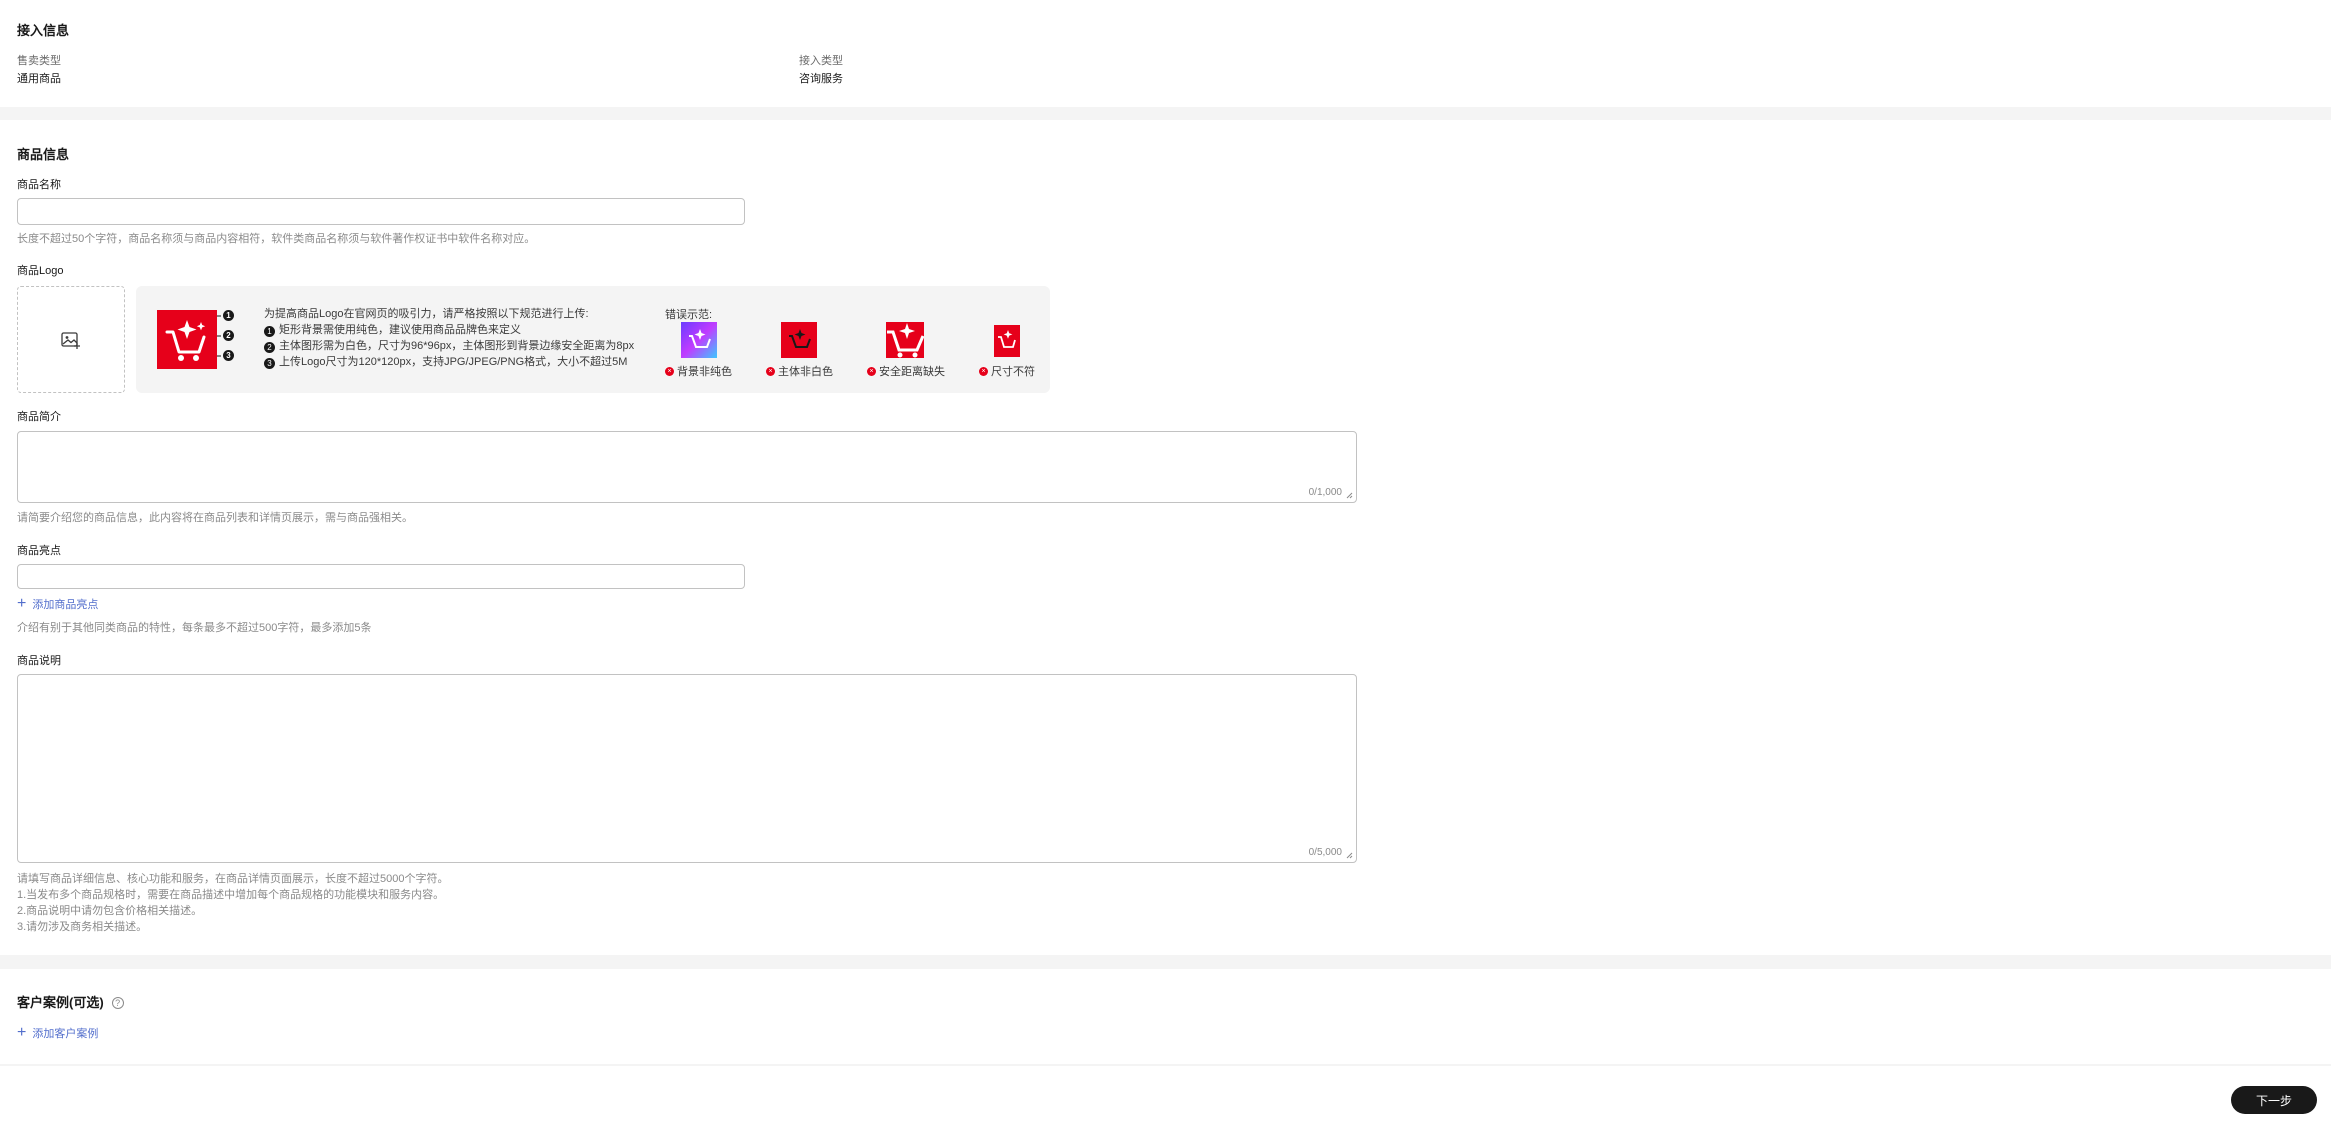 The height and width of the screenshot is (1125, 2331). I want to click on logo-guide-rule: 1 矩形背景需使用纯色，建议使用商品品牌色来定义, so click(392, 330).